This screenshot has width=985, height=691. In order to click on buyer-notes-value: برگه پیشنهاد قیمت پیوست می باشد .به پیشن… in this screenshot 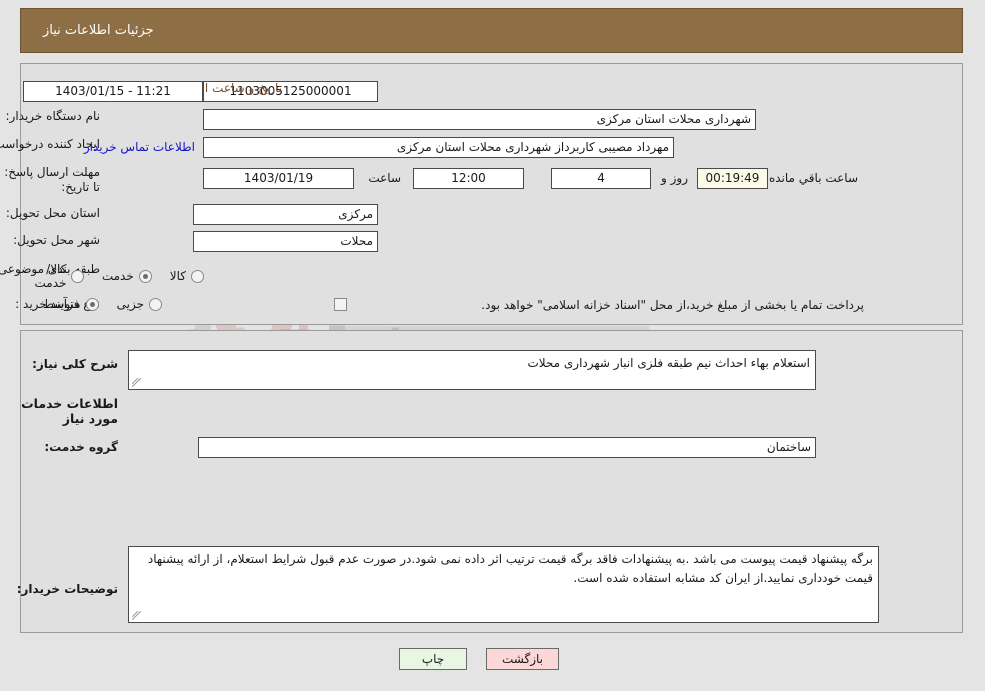, I will do `click(511, 568)`.